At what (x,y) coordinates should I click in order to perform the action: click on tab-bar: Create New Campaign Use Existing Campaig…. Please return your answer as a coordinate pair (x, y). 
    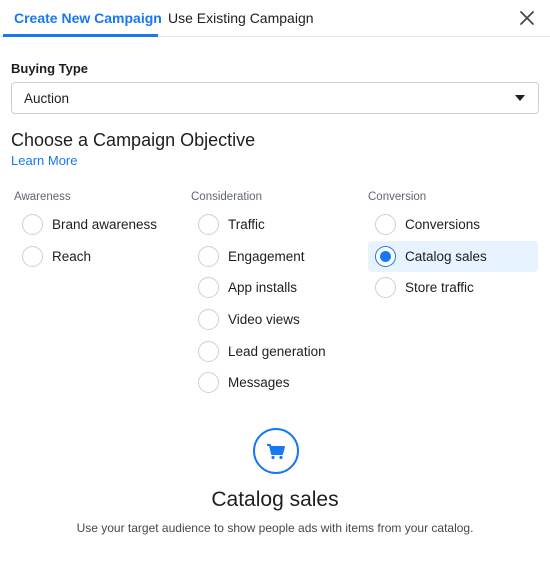
    Looking at the image, I should click on (275, 18).